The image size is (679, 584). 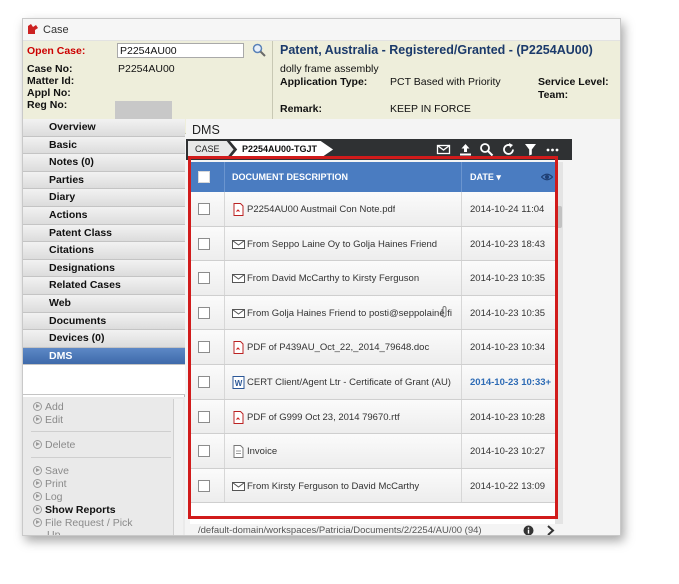 What do you see at coordinates (48, 420) in the screenshot?
I see `edit-action: Edit` at bounding box center [48, 420].